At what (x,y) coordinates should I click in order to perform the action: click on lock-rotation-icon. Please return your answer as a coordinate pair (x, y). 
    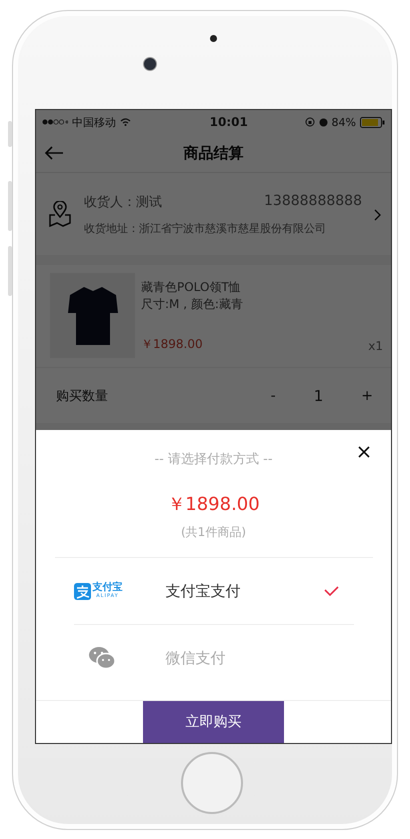
    Looking at the image, I should click on (309, 122).